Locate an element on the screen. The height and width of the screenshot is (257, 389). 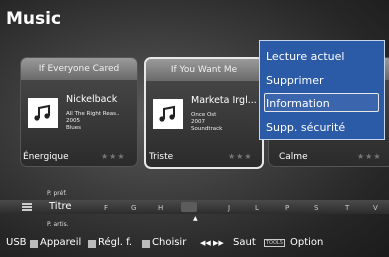
mood-label-2: Triste is located at coordinates (161, 157).